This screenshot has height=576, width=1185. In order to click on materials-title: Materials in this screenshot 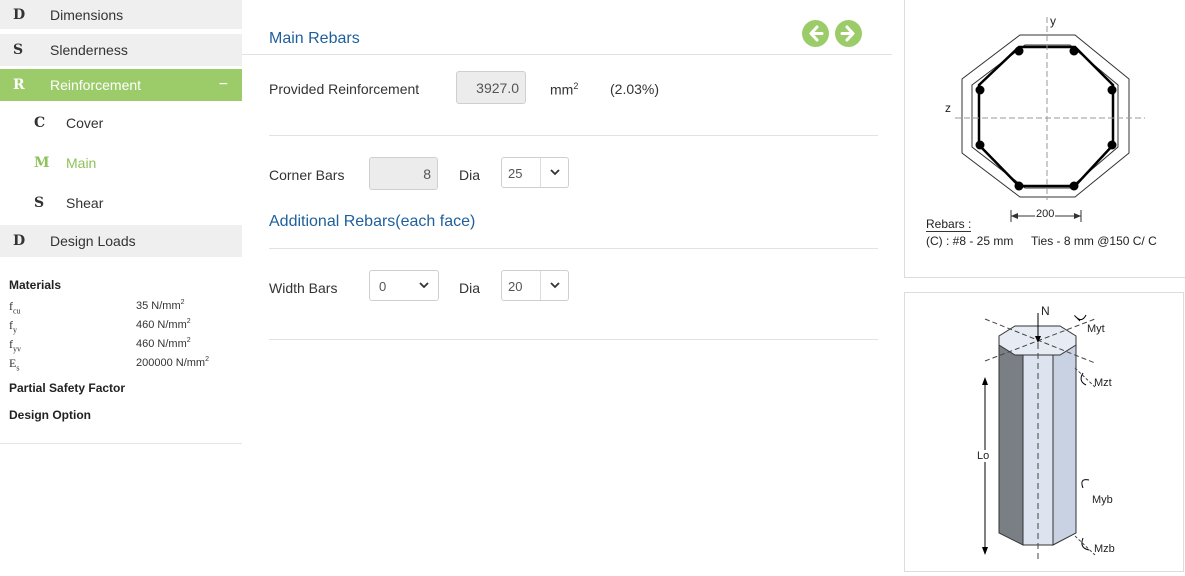, I will do `click(35, 285)`.